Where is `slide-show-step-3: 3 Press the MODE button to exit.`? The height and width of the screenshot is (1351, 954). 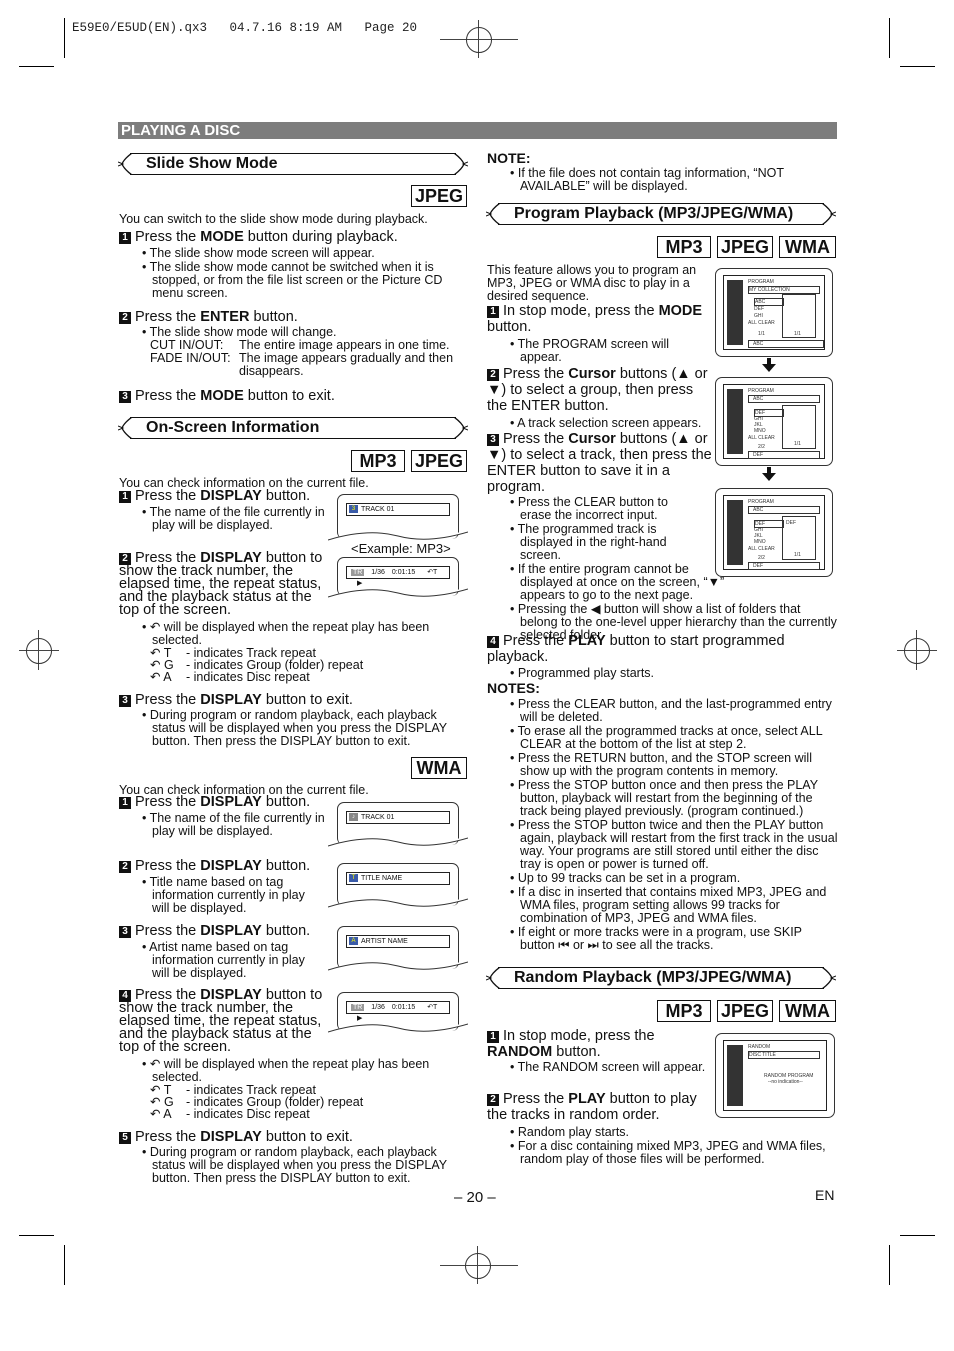 slide-show-step-3: 3 Press the MODE button to exit. is located at coordinates (227, 396).